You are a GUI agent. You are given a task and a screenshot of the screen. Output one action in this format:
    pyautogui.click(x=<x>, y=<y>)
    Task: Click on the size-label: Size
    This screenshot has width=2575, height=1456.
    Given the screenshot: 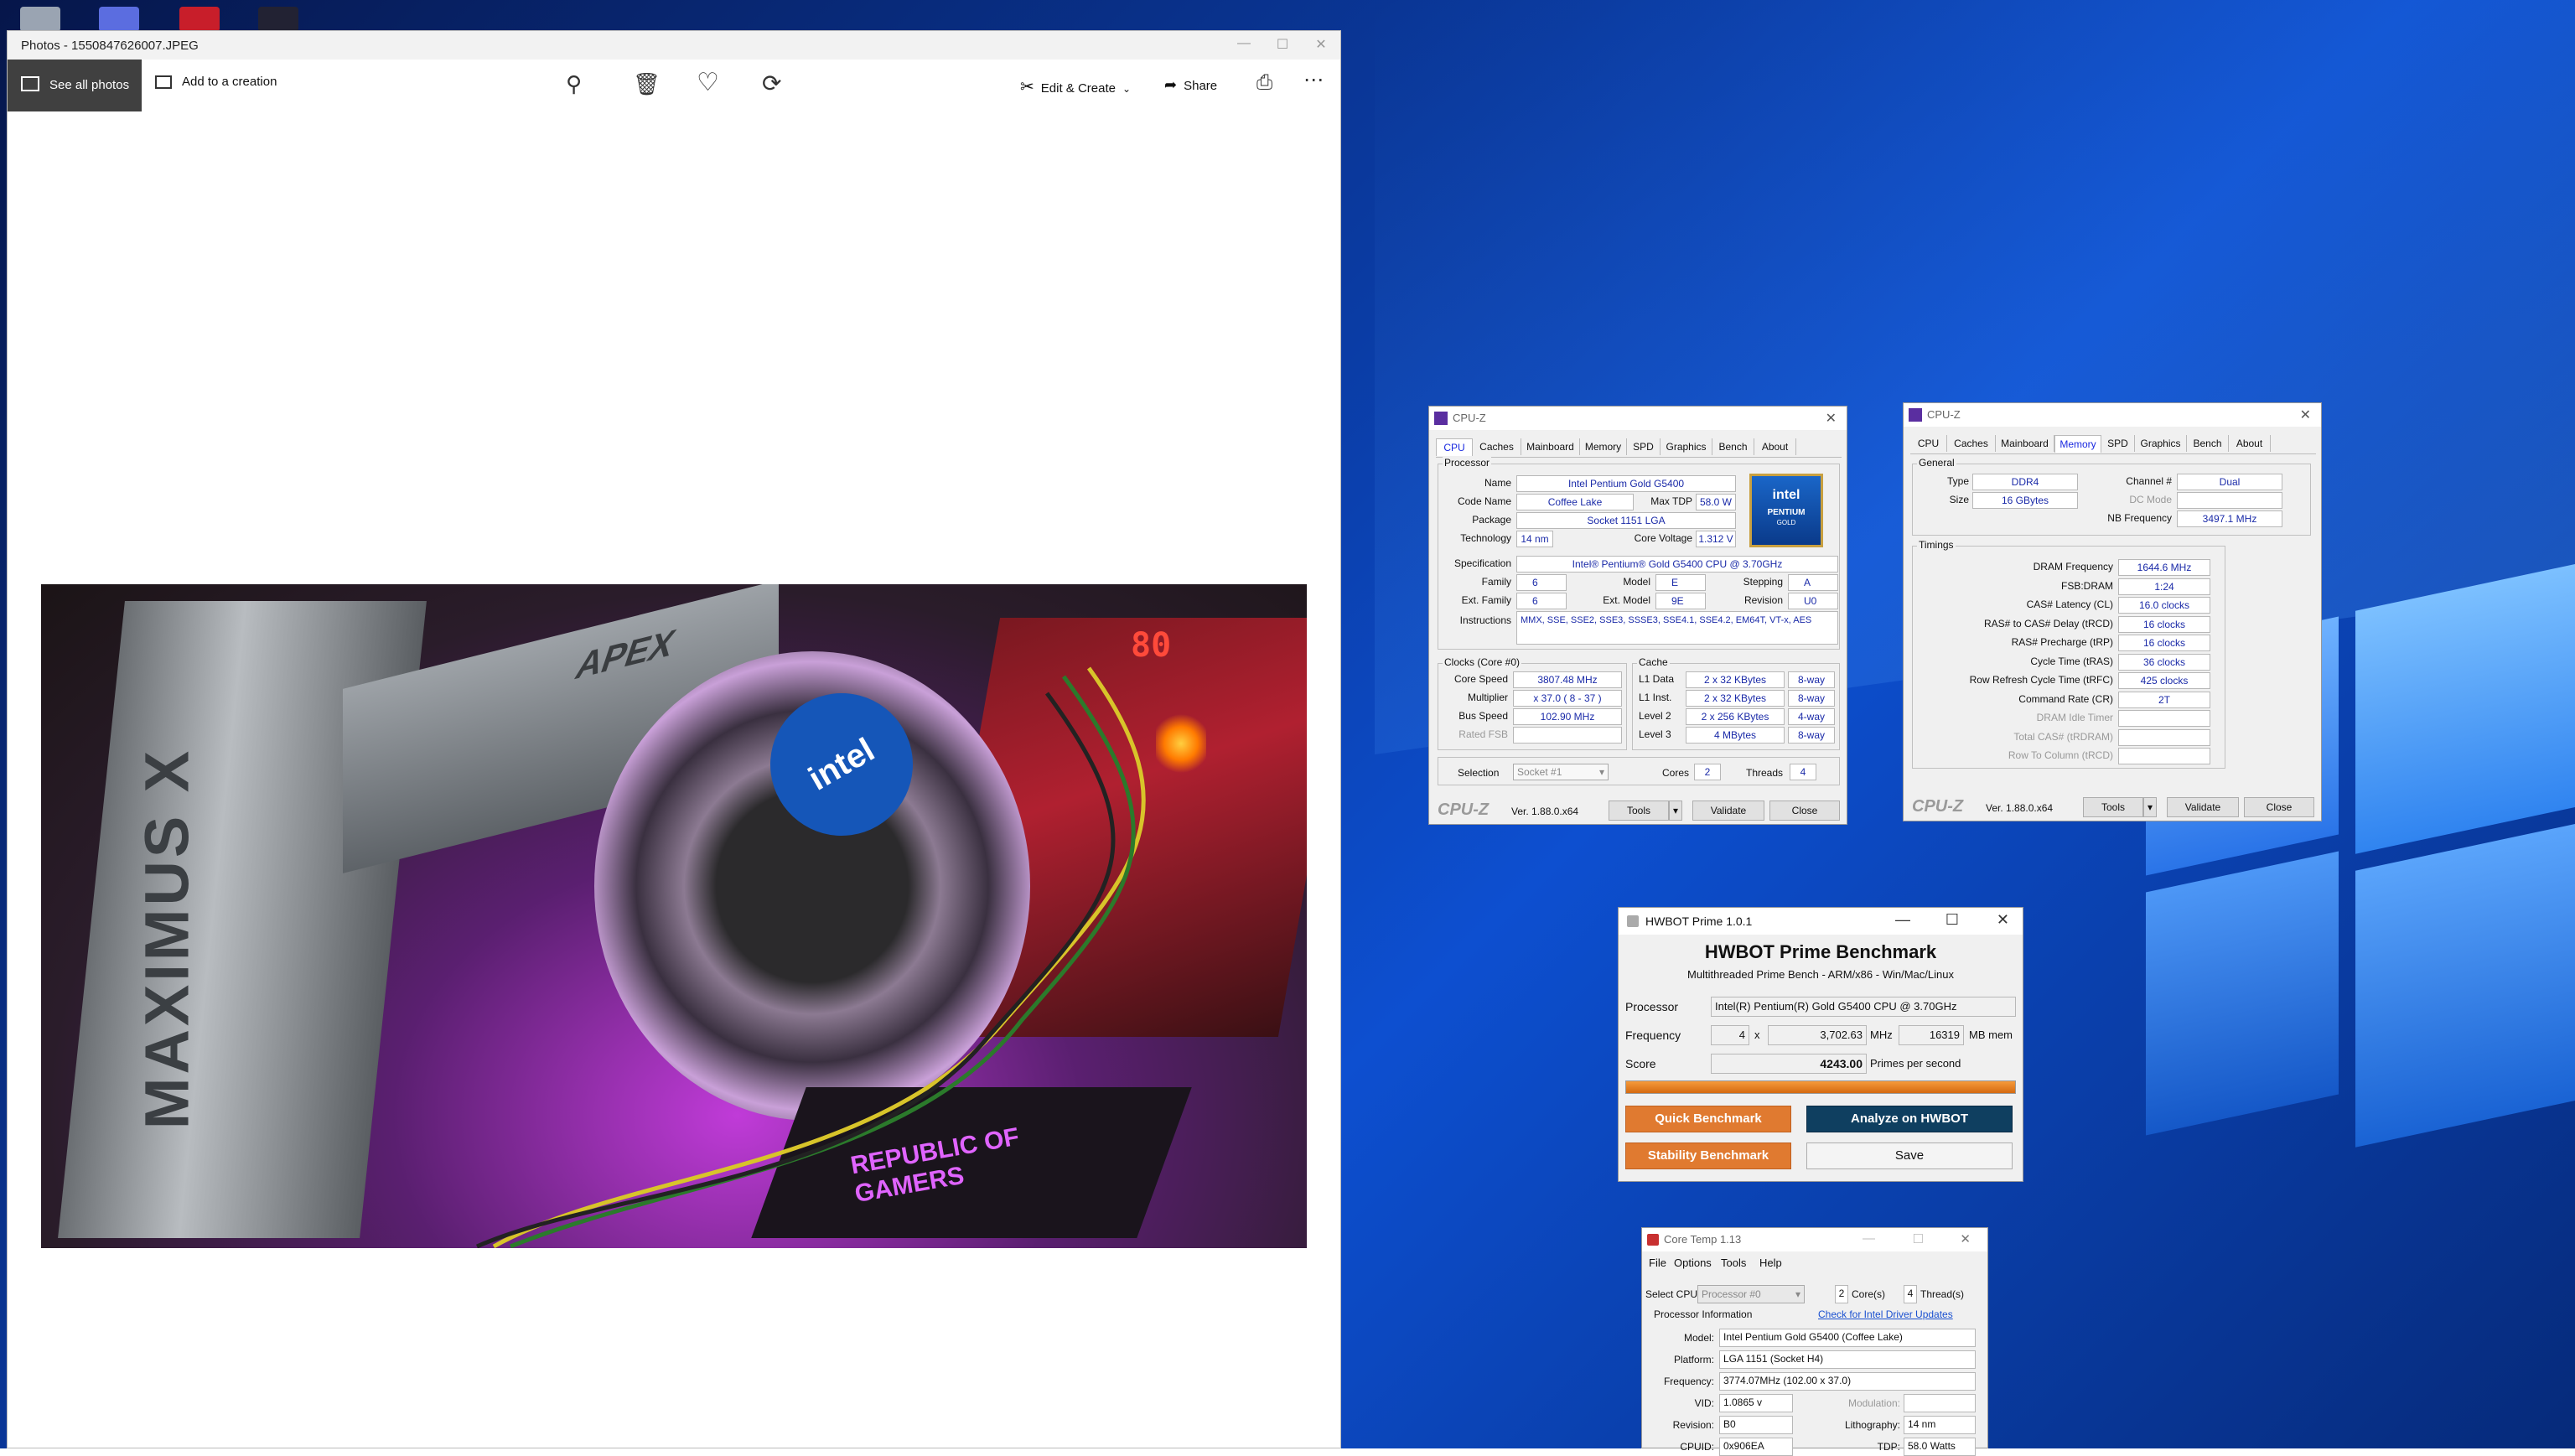 What is the action you would take?
    pyautogui.click(x=1959, y=499)
    